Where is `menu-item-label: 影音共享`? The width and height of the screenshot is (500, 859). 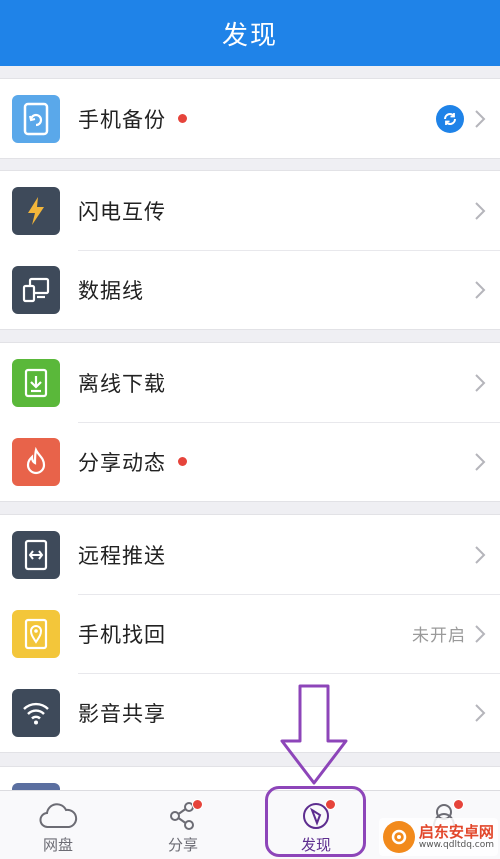 menu-item-label: 影音共享 is located at coordinates (122, 713).